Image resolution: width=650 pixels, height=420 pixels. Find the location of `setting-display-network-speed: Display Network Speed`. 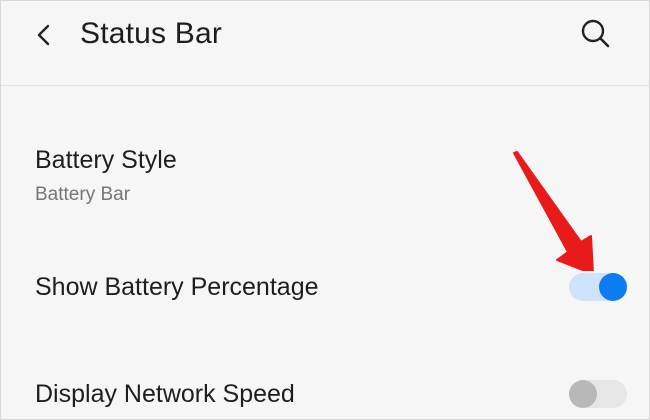

setting-display-network-speed: Display Network Speed is located at coordinates (325, 391).